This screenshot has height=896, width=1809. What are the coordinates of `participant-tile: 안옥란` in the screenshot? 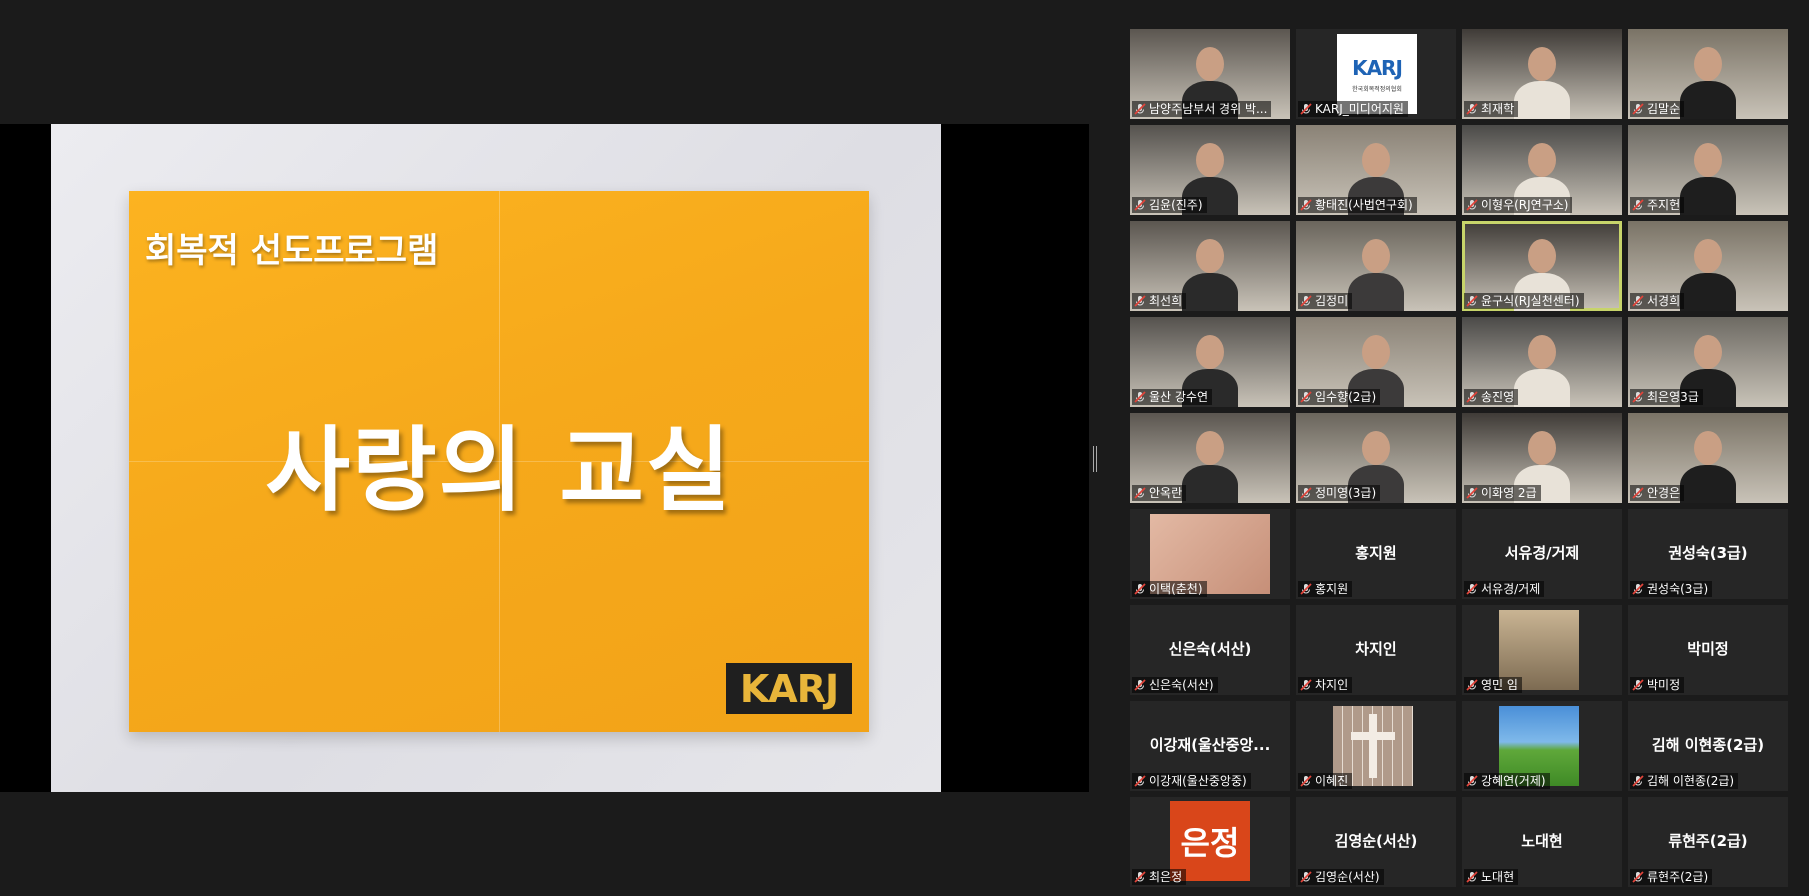 It's located at (1210, 458).